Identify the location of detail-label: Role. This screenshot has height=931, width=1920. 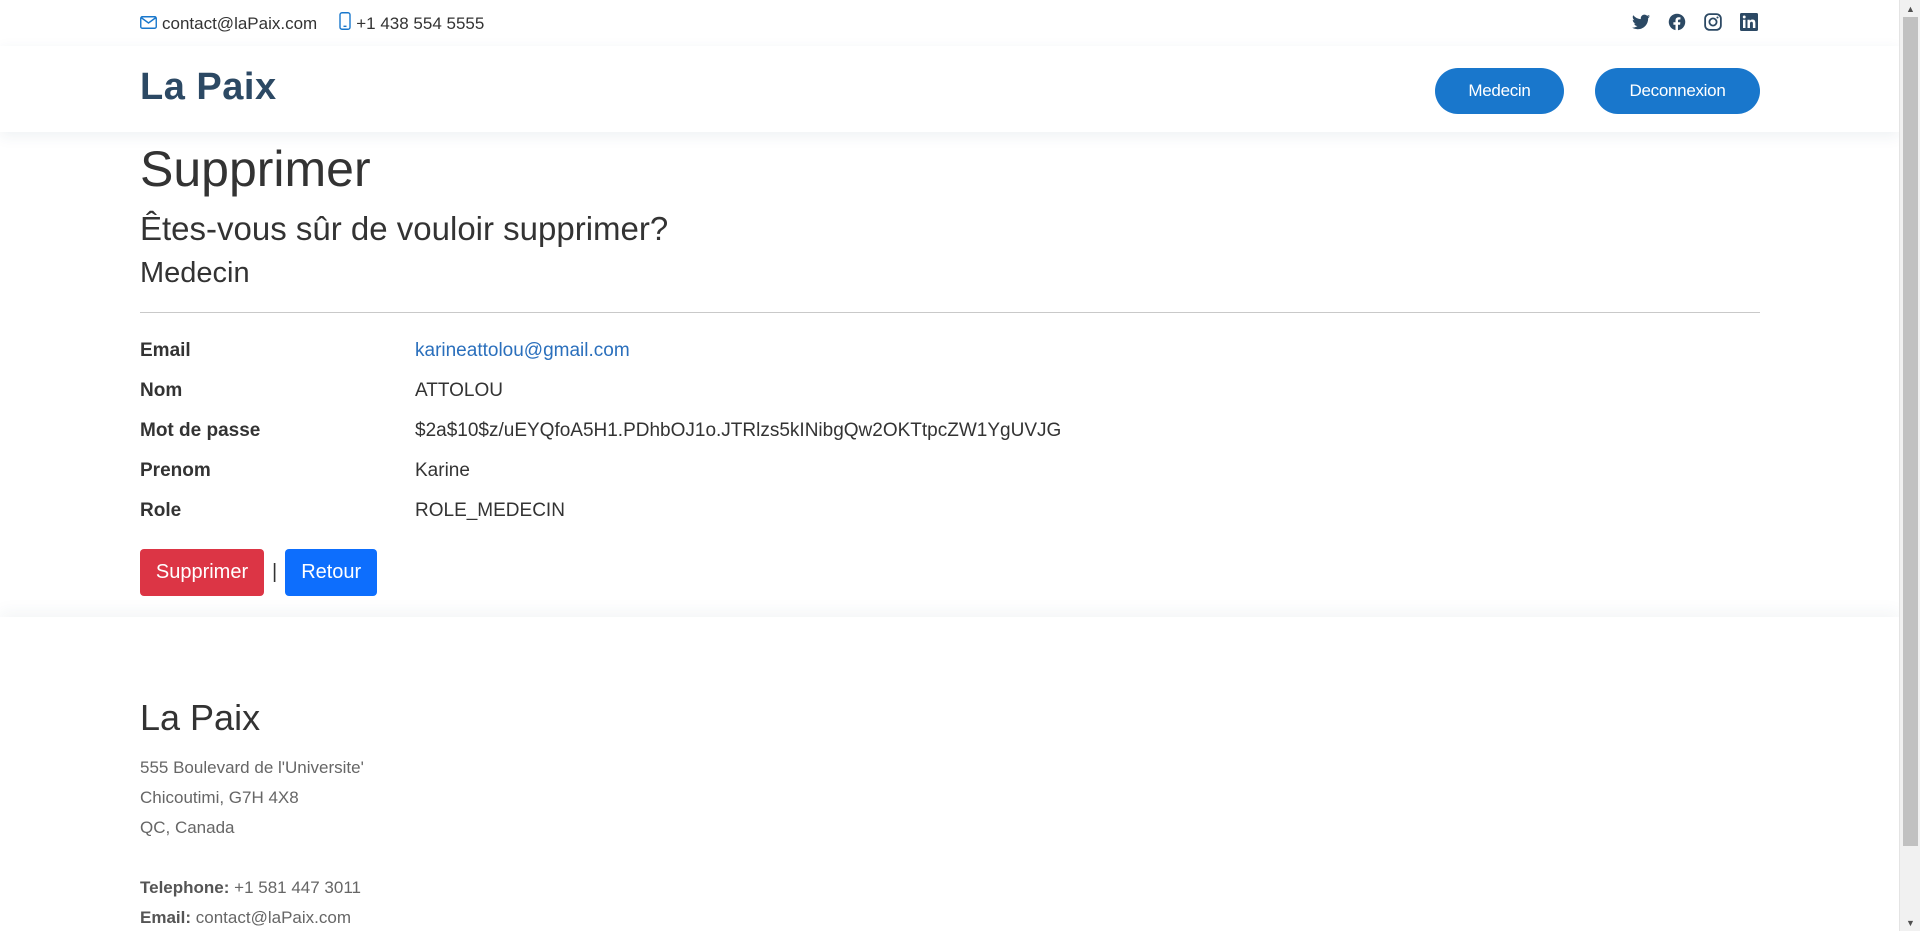
(161, 510).